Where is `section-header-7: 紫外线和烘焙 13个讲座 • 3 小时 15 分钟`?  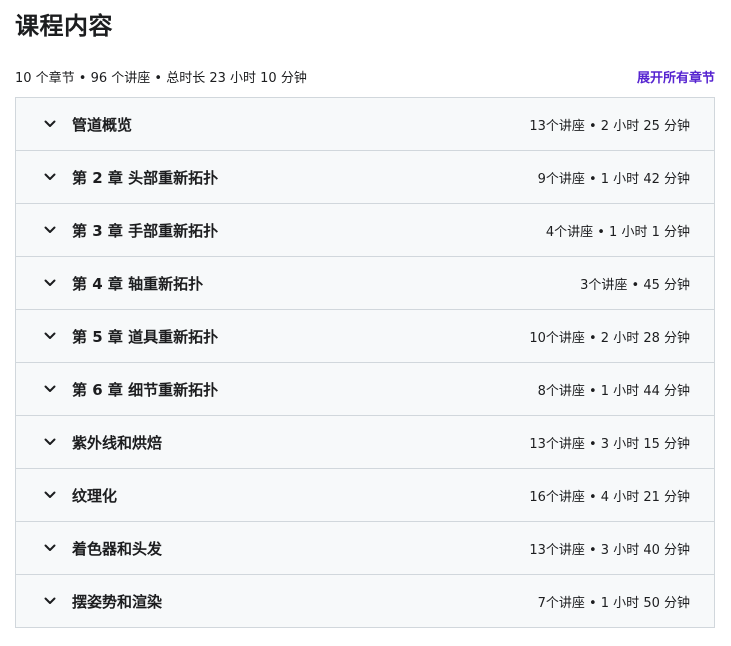
section-header-7: 紫外线和烘焙 13个讲座 • 3 小时 15 分钟 is located at coordinates (365, 442).